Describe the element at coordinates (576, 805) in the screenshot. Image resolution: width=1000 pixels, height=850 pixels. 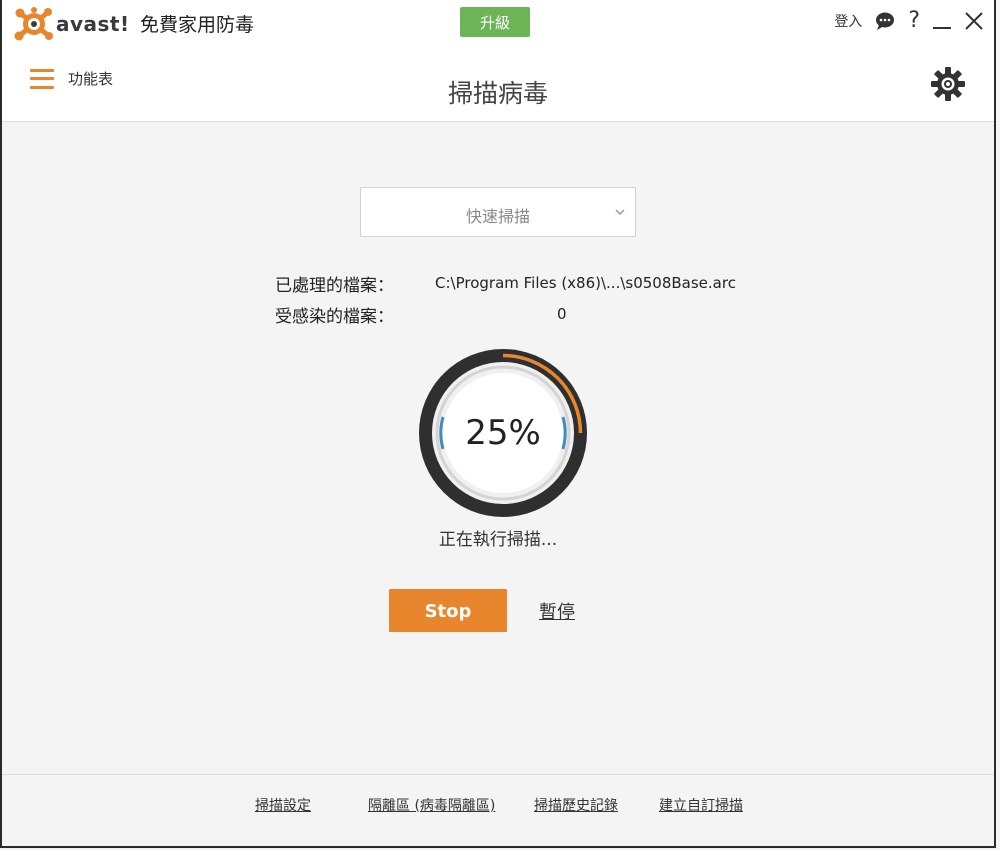
I see `footer-link-scan-history: 掃描歷史記錄` at that location.